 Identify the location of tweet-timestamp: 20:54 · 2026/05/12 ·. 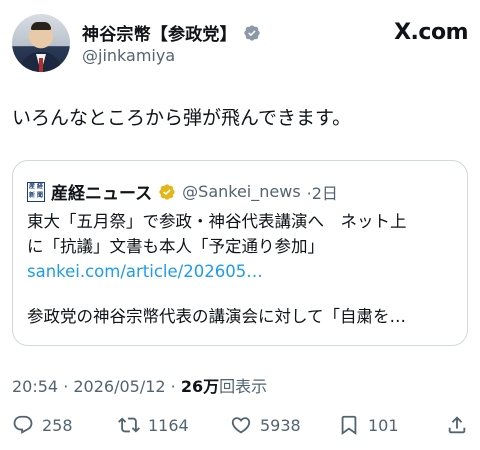
(96, 386).